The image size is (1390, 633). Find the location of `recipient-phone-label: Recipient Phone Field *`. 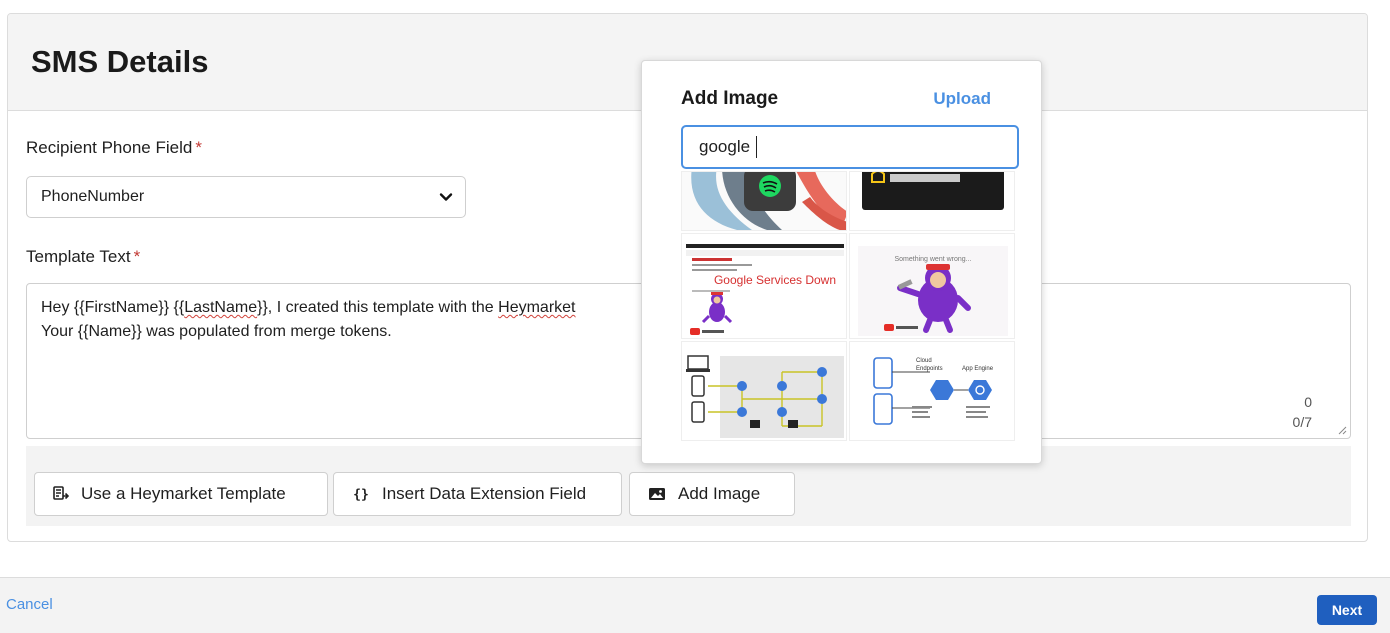

recipient-phone-label: Recipient Phone Field * is located at coordinates (114, 148).